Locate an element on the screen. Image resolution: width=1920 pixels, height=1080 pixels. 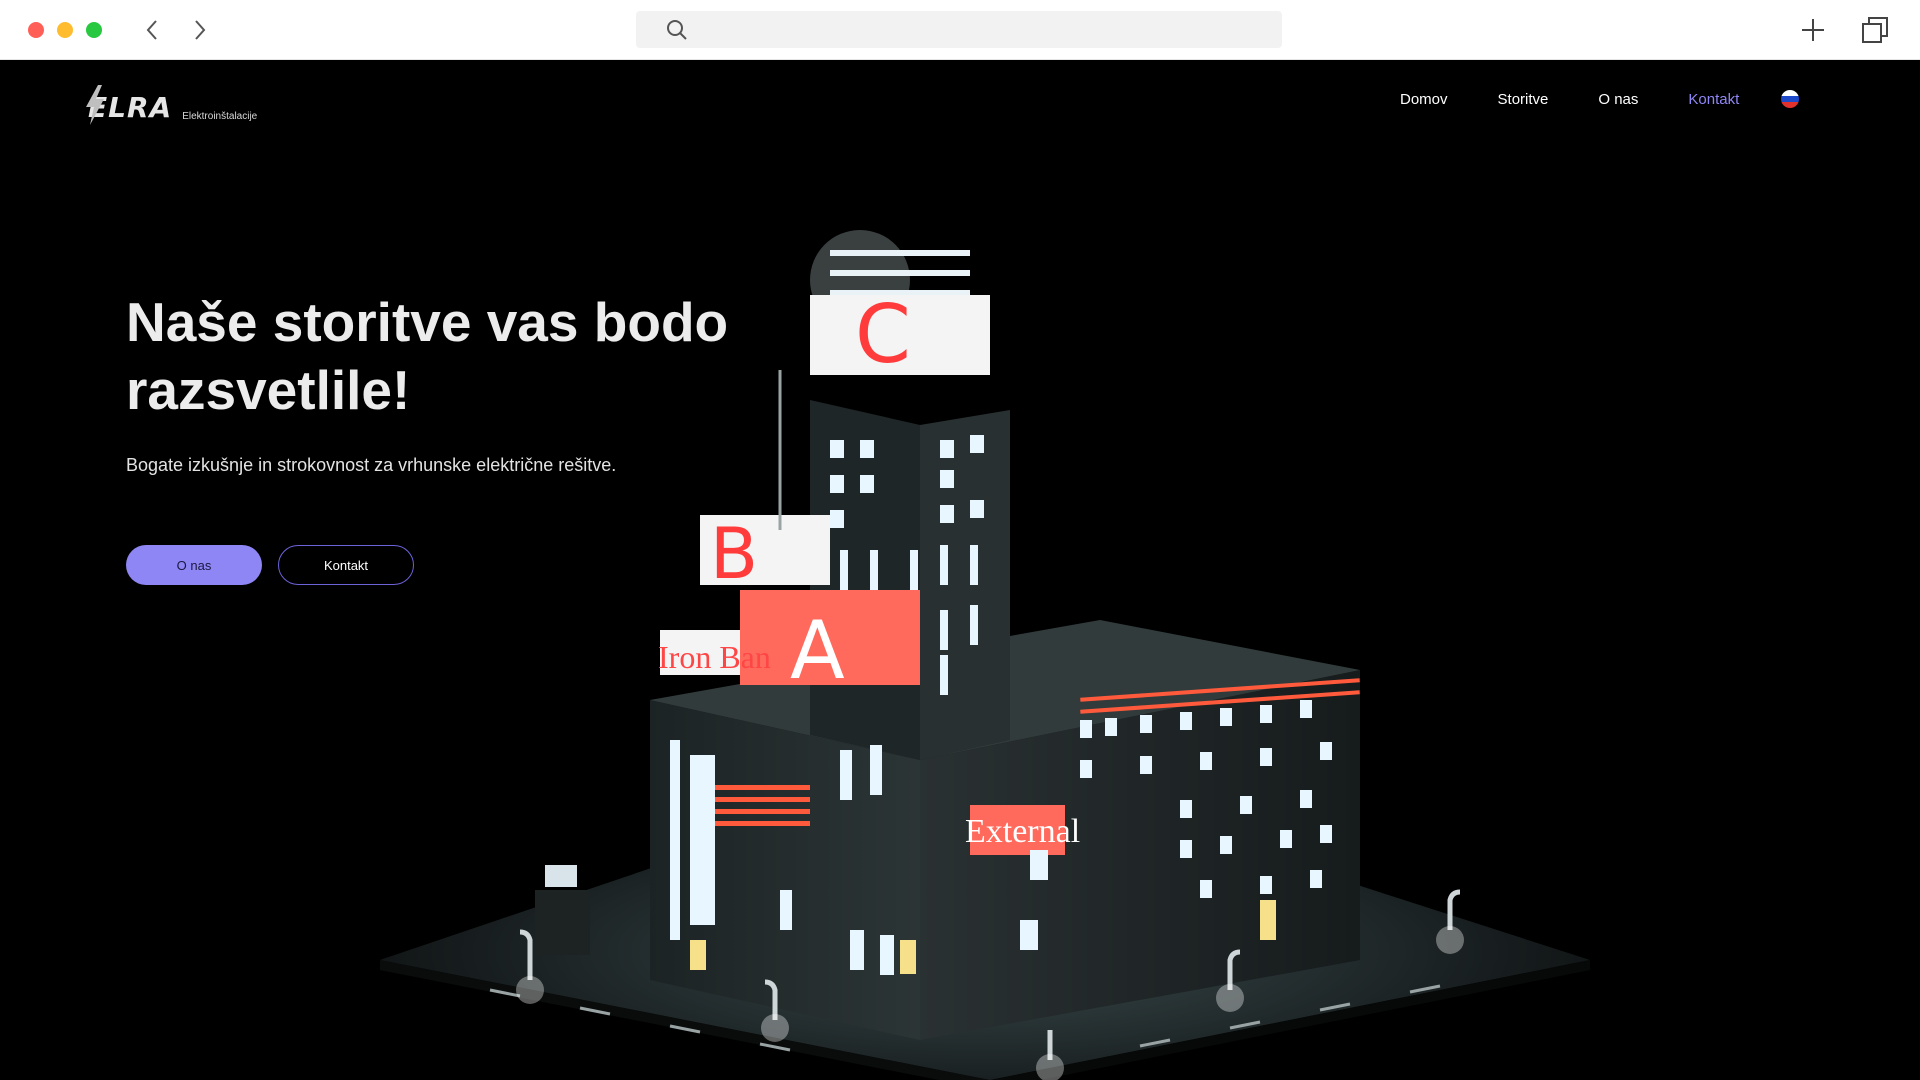
tabs-icon is located at coordinates (1875, 30).